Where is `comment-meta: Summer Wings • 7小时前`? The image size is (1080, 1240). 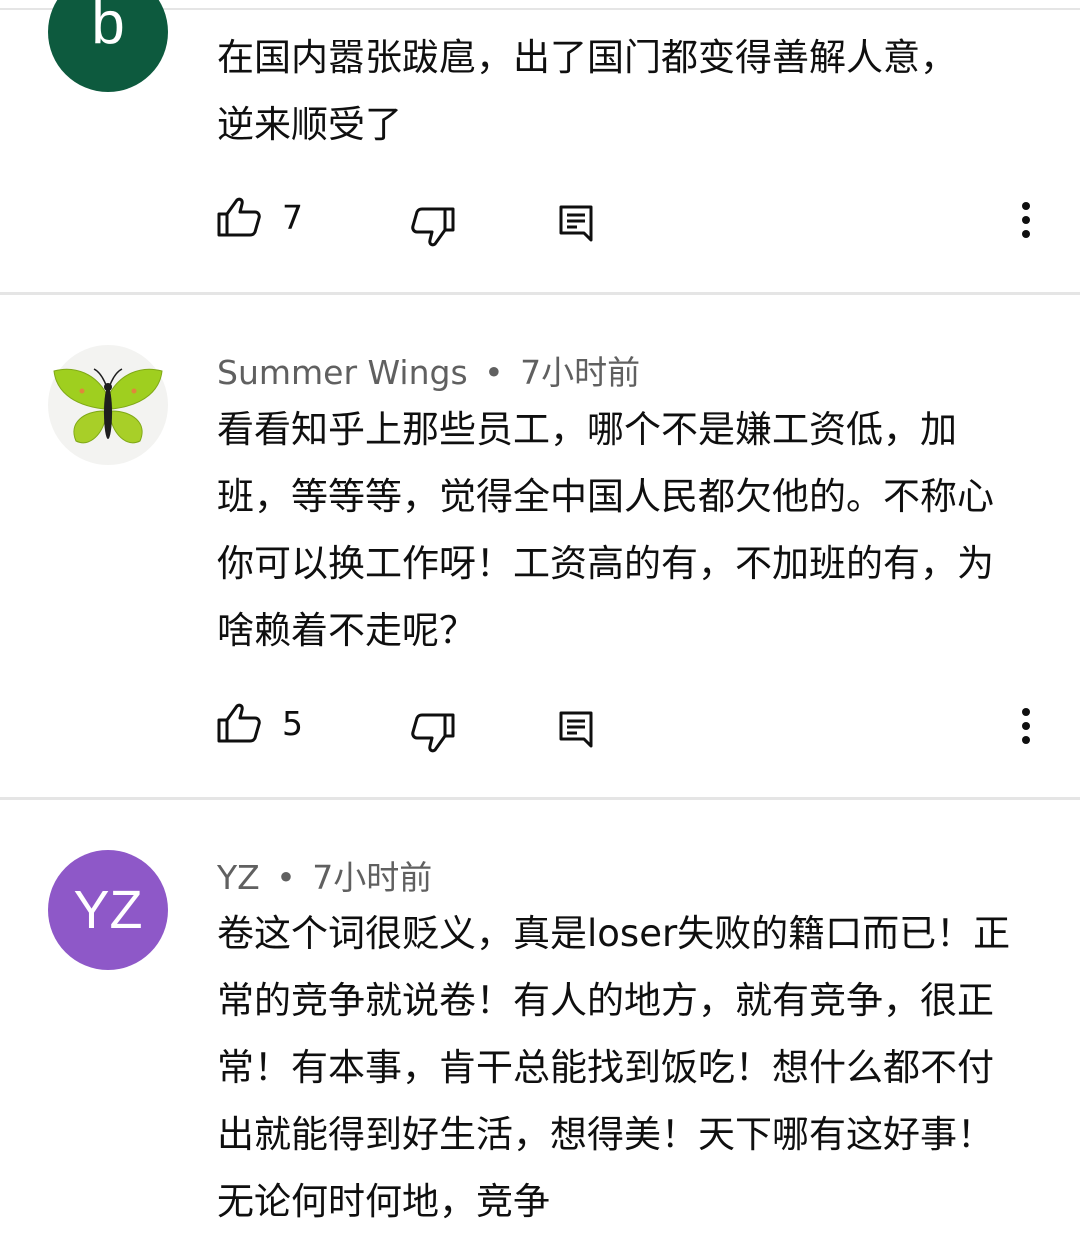
comment-meta: Summer Wings • 7小时前 is located at coordinates (428, 370).